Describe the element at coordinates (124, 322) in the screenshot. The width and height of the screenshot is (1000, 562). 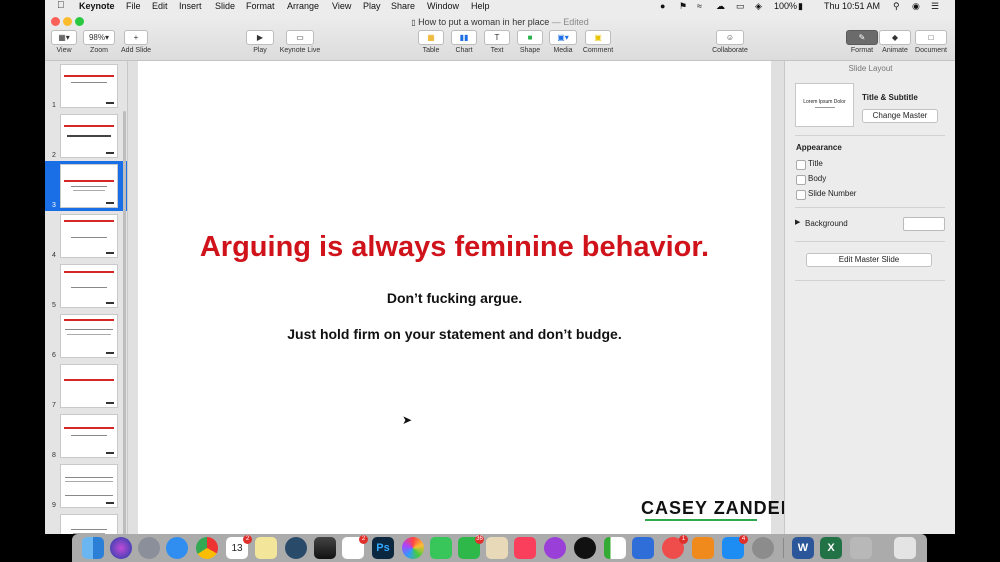
I see `navigator-scrollbar` at that location.